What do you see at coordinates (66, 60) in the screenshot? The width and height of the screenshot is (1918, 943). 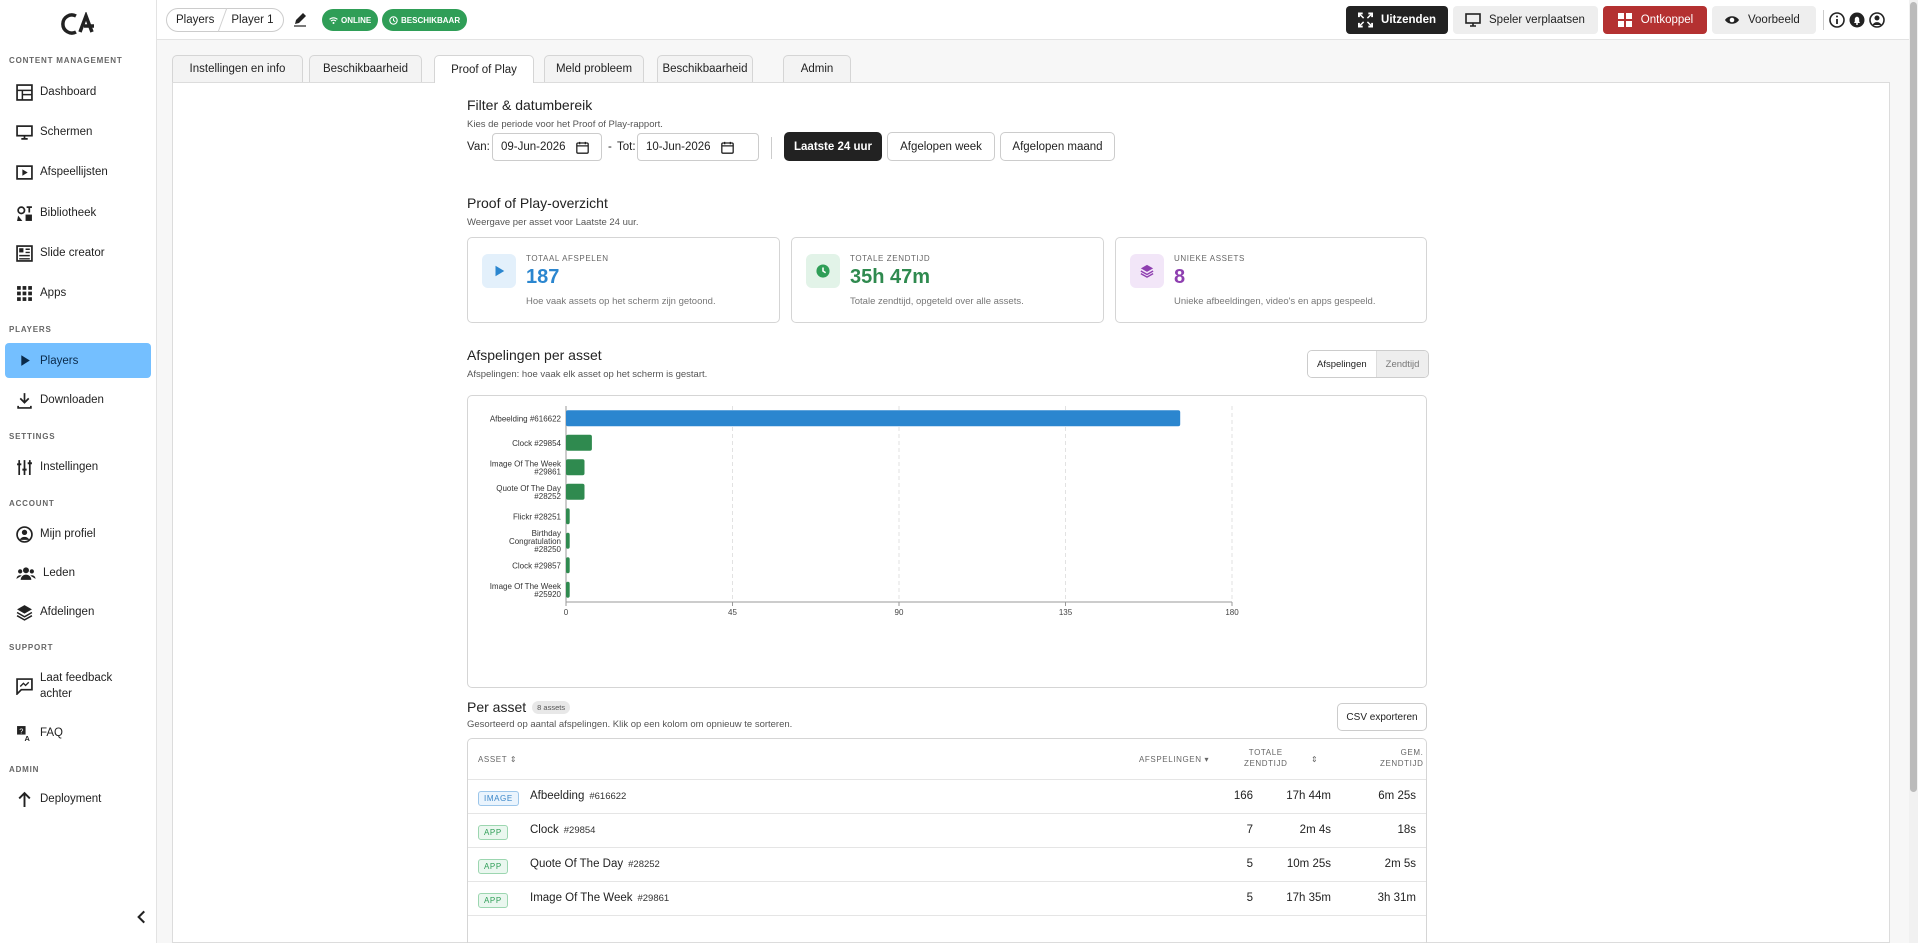 I see `section-content-management: CONTENT MANAGEMENT` at bounding box center [66, 60].